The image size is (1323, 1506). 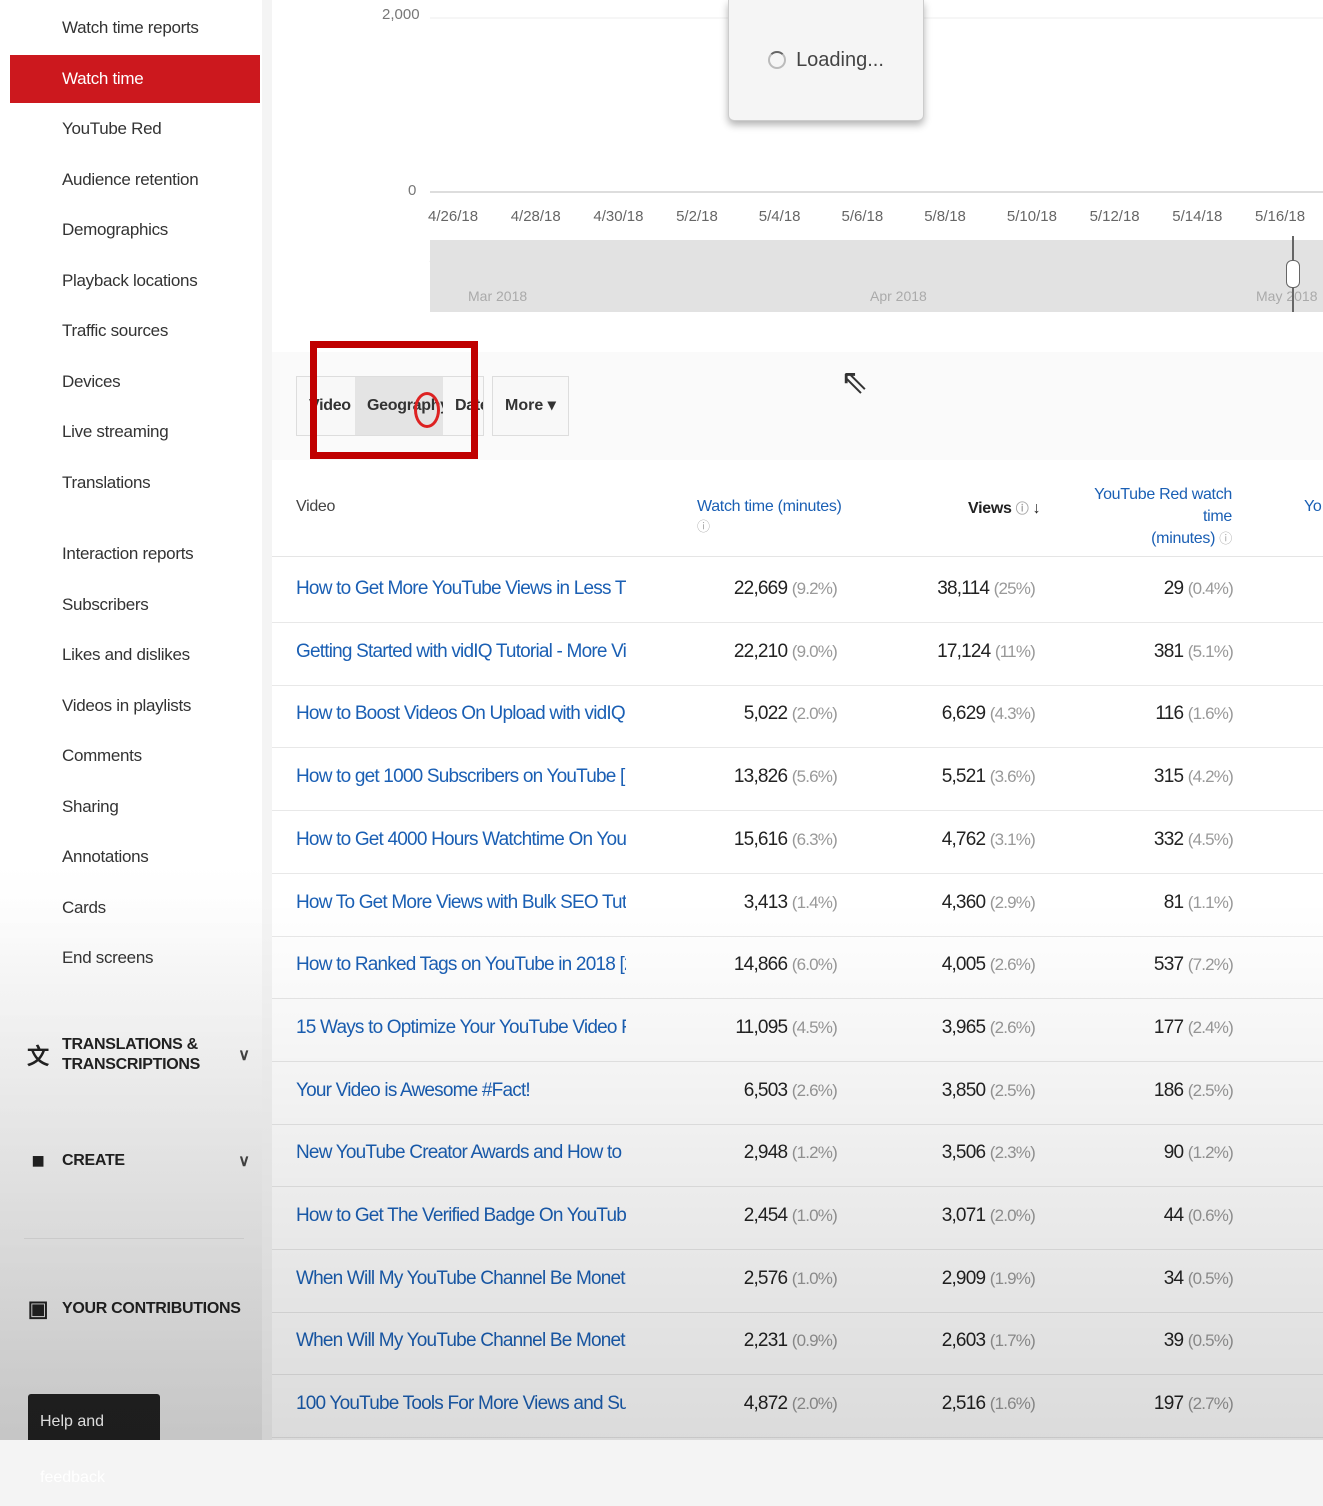 What do you see at coordinates (135, 756) in the screenshot?
I see `sidebar-item: Comments` at bounding box center [135, 756].